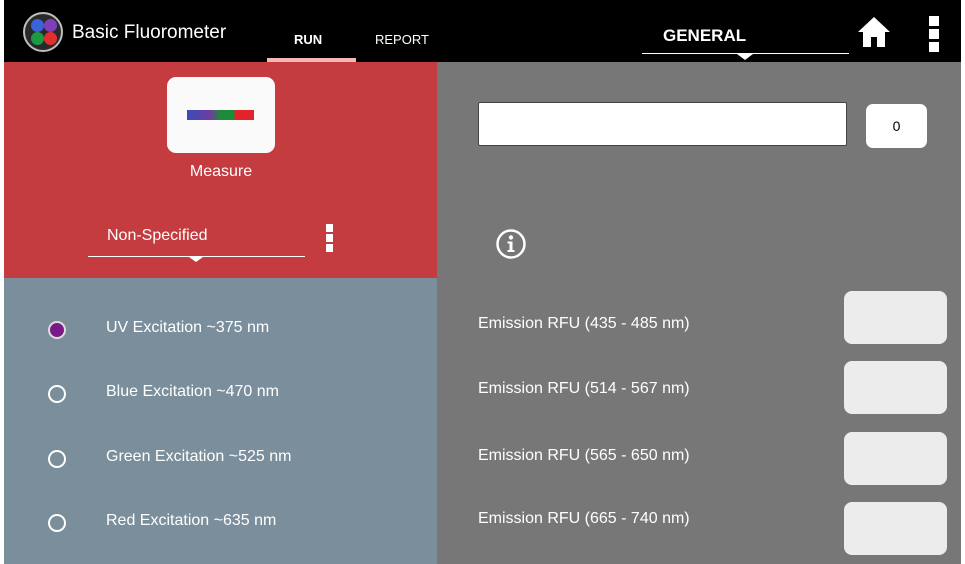 Image resolution: width=965 pixels, height=564 pixels. I want to click on profile-dropdown: Non-Specified, so click(196, 241).